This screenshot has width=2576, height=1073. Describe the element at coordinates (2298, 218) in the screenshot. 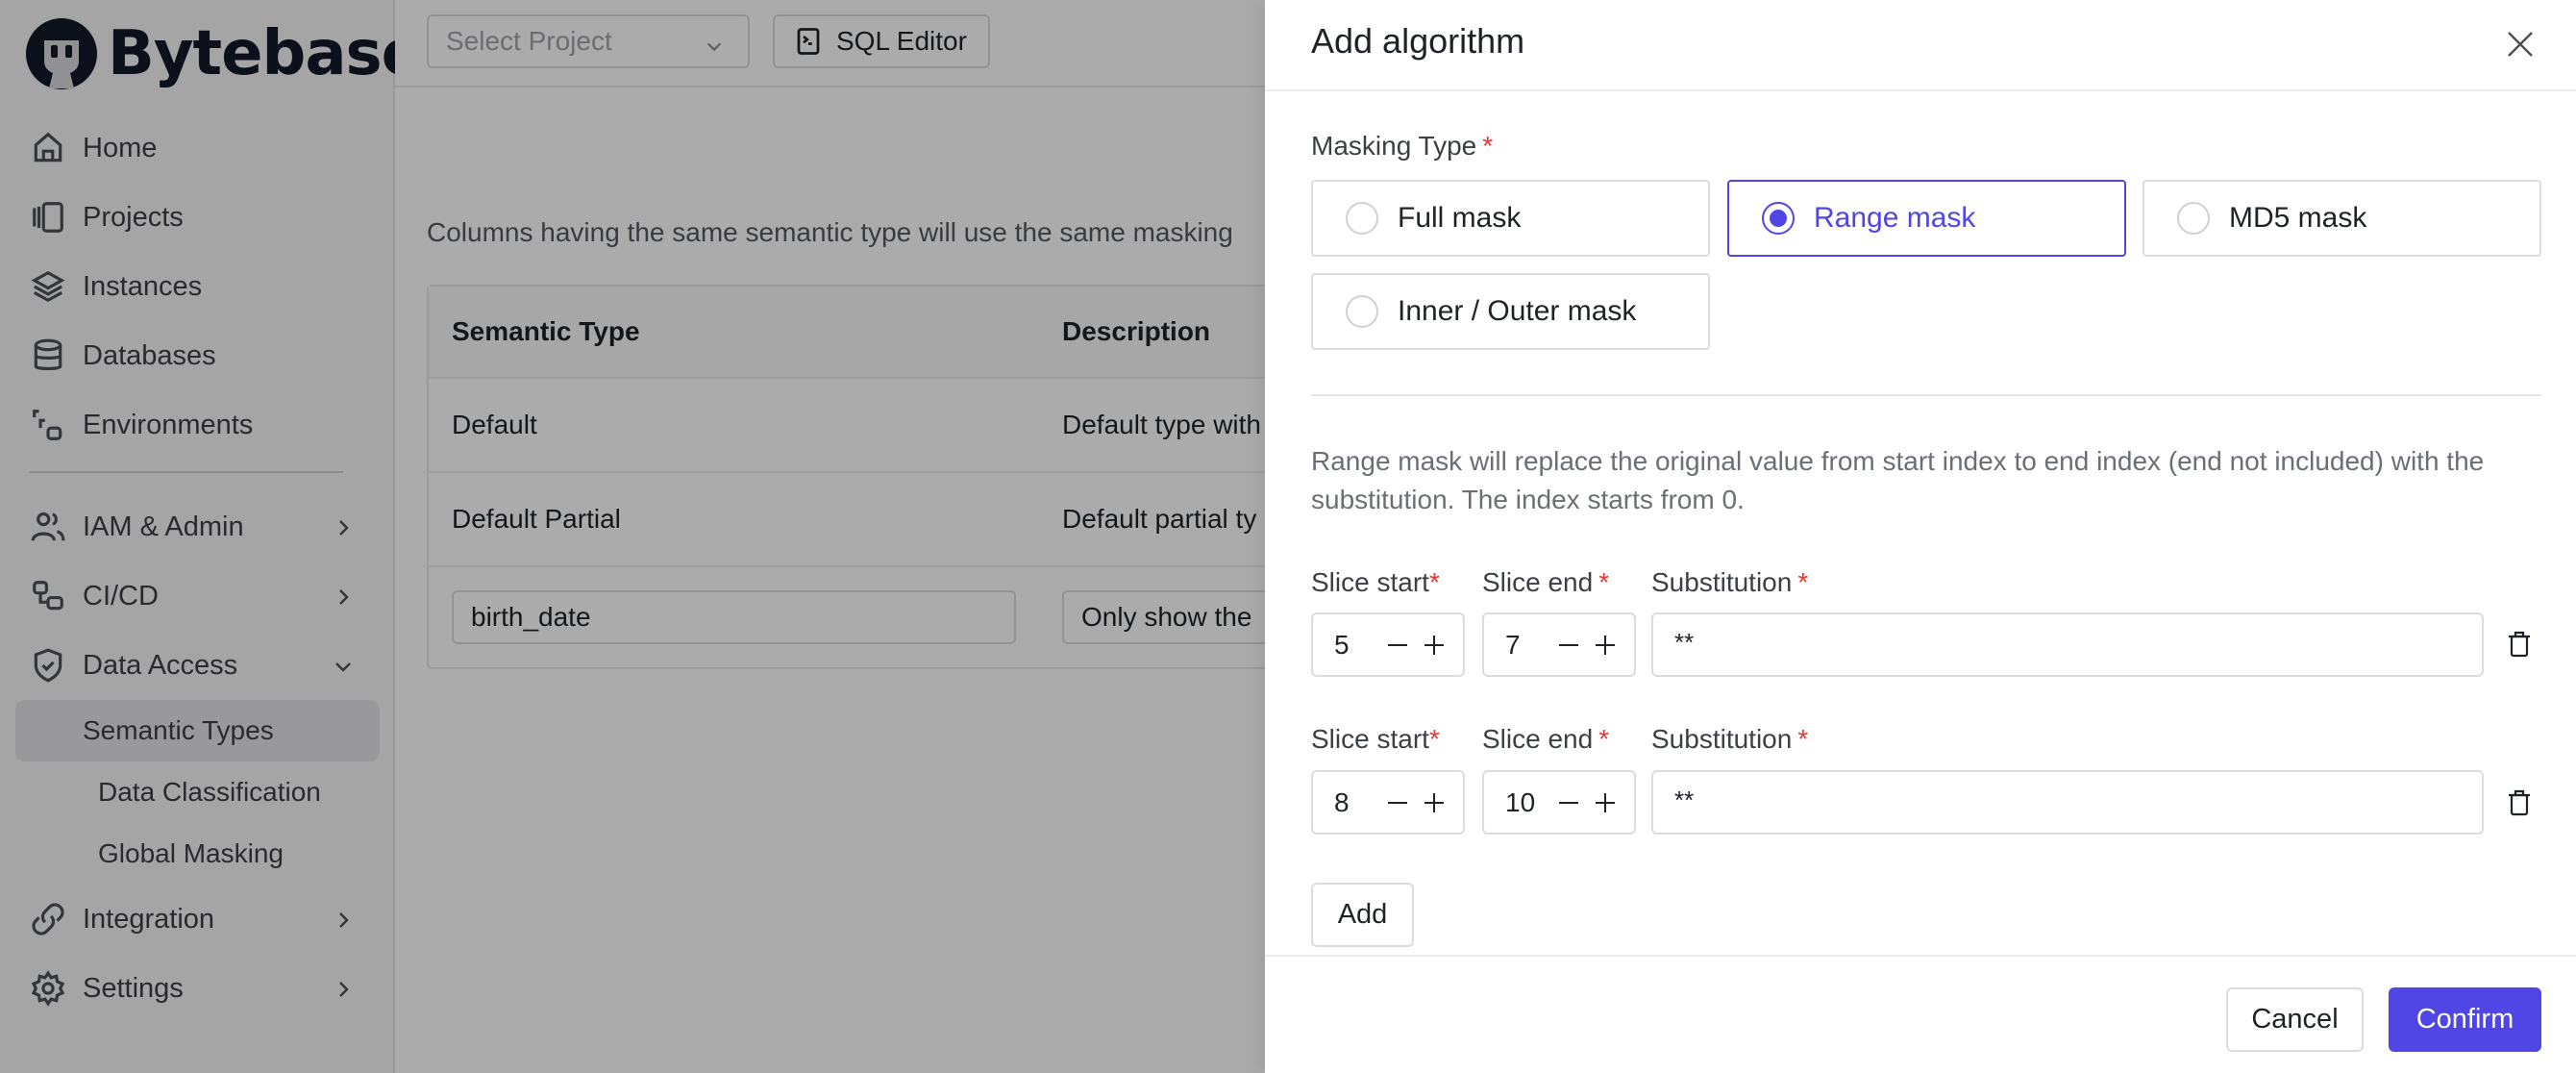

I see `radio-label: MD5 mask` at that location.